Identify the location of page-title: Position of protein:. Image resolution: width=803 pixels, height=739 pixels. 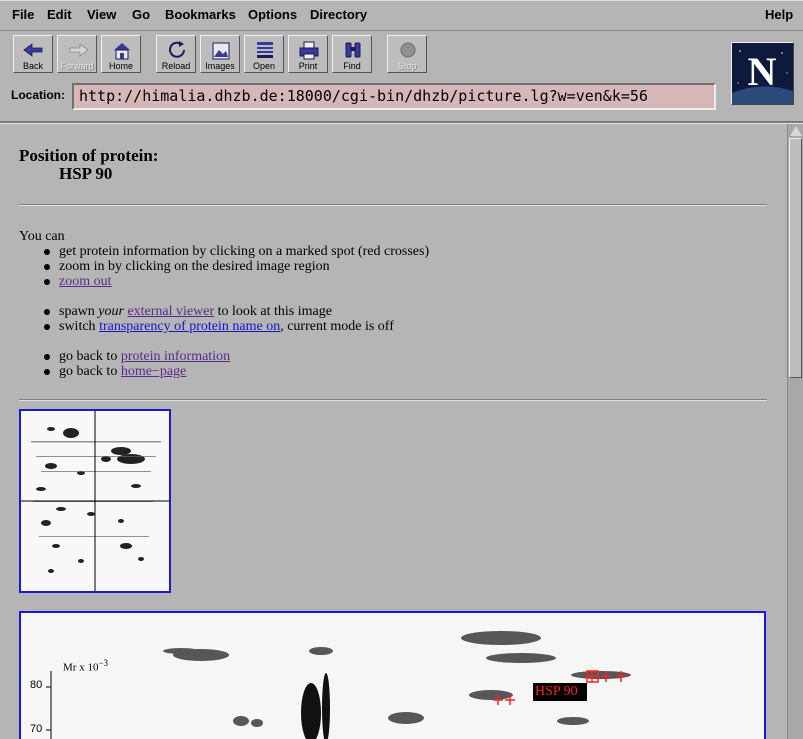
(89, 155).